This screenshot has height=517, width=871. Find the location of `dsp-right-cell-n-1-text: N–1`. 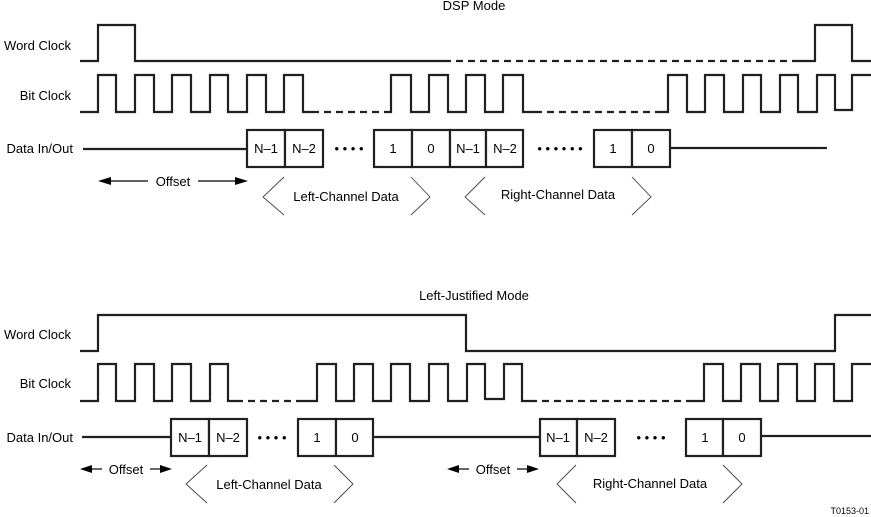

dsp-right-cell-n-1-text: N–1 is located at coordinates (468, 148).